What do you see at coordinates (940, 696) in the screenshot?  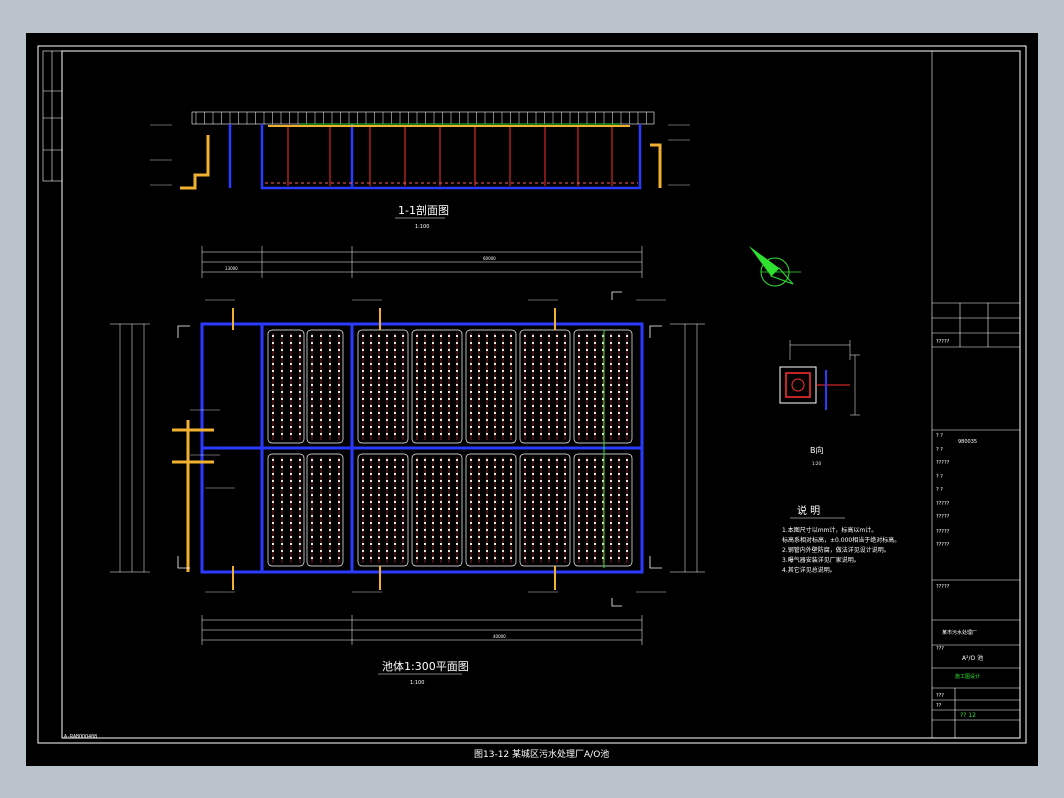 I see `title-block-row: ???` at bounding box center [940, 696].